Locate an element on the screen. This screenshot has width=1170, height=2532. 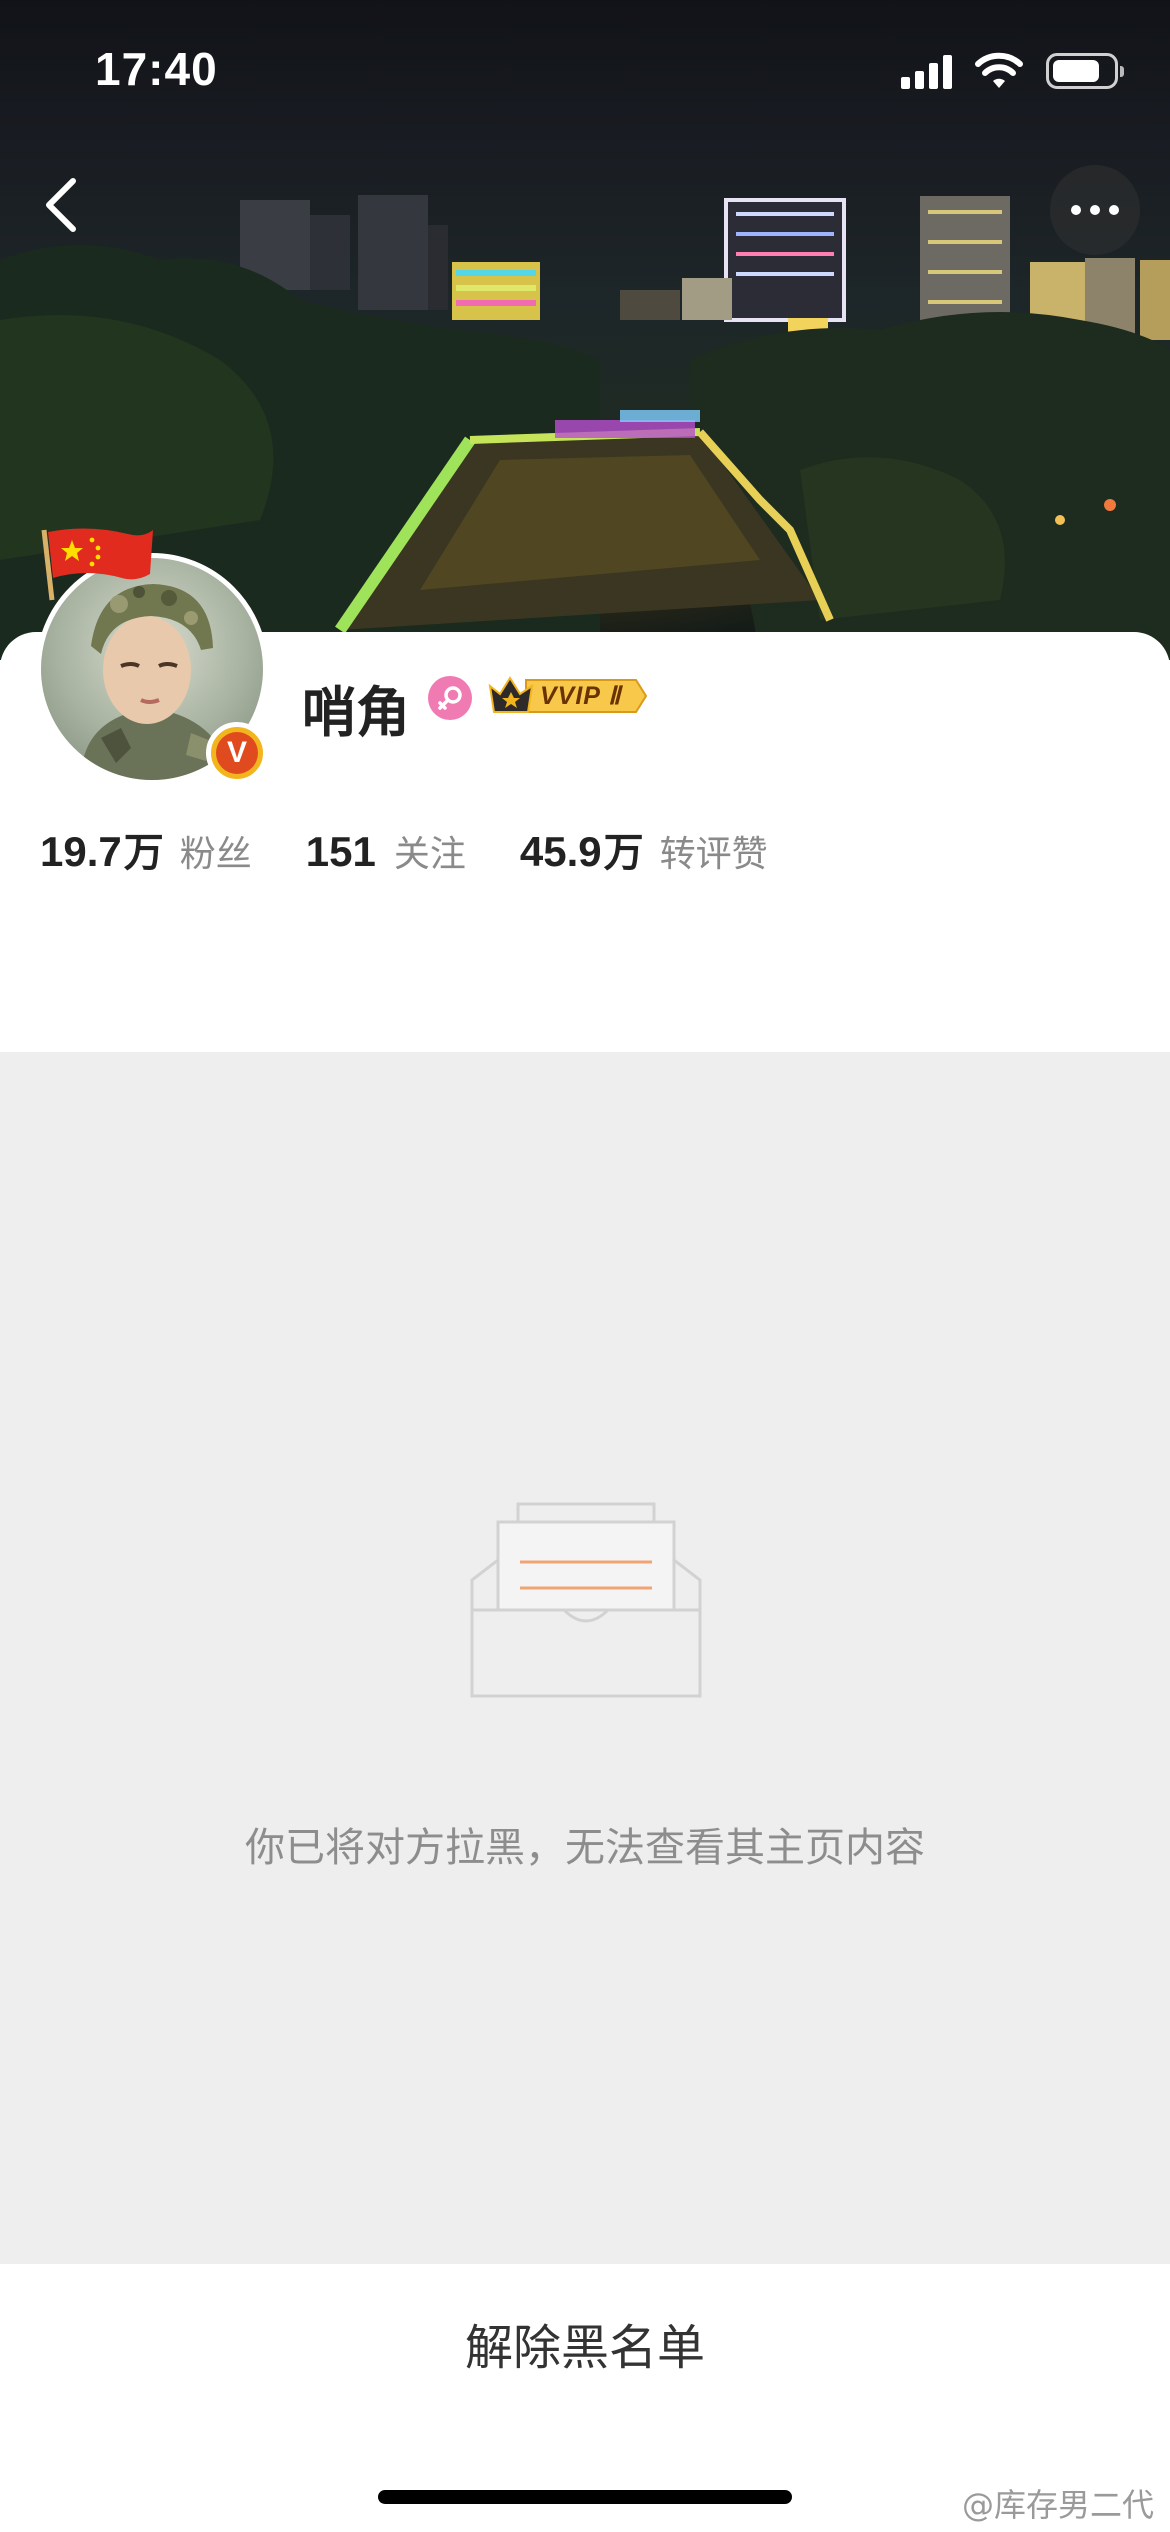
watermark: @库存男二代 is located at coordinates (1057, 2505).